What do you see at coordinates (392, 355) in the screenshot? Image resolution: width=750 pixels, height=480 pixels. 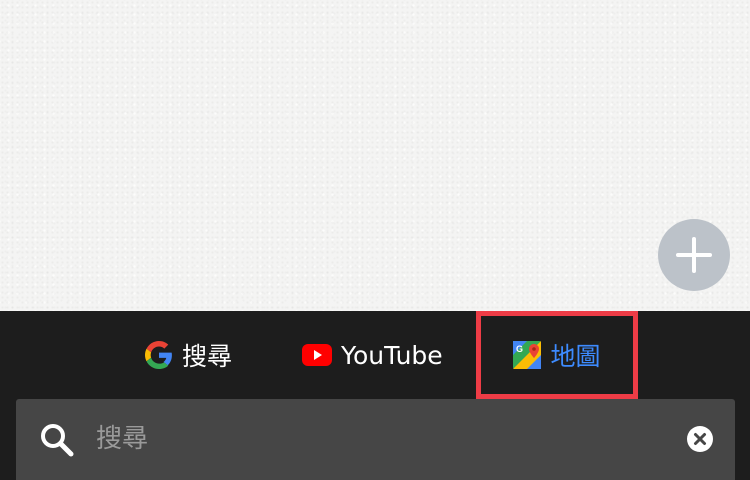 I see `tab-youtube-label: YouTube` at bounding box center [392, 355].